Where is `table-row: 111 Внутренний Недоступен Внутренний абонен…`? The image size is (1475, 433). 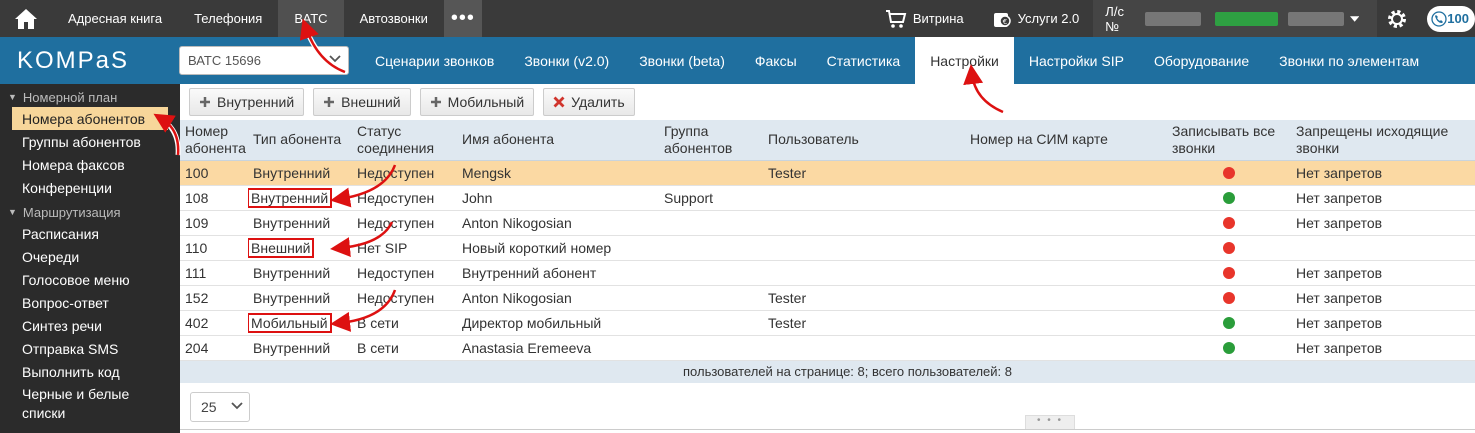
table-row: 111 Внутренний Недоступен Внутренний абонен… is located at coordinates (827, 273).